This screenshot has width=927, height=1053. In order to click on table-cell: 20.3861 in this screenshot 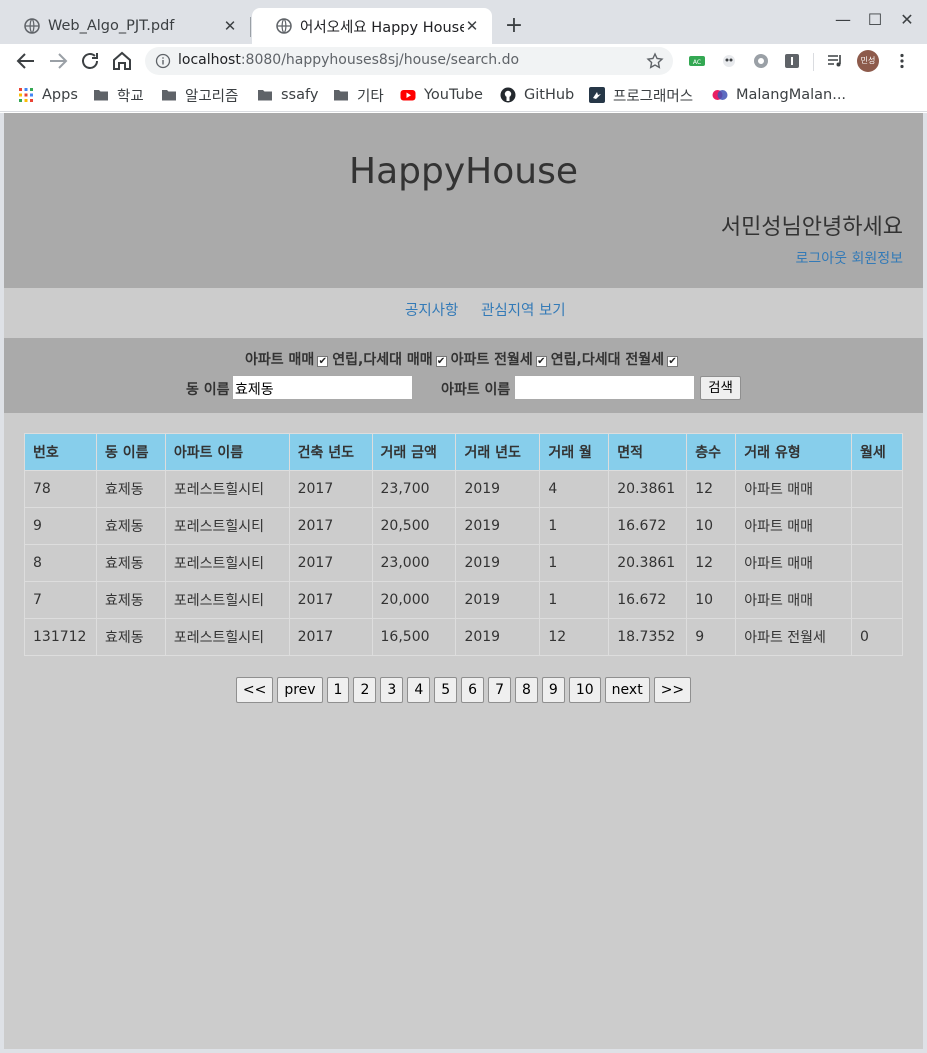, I will do `click(648, 489)`.